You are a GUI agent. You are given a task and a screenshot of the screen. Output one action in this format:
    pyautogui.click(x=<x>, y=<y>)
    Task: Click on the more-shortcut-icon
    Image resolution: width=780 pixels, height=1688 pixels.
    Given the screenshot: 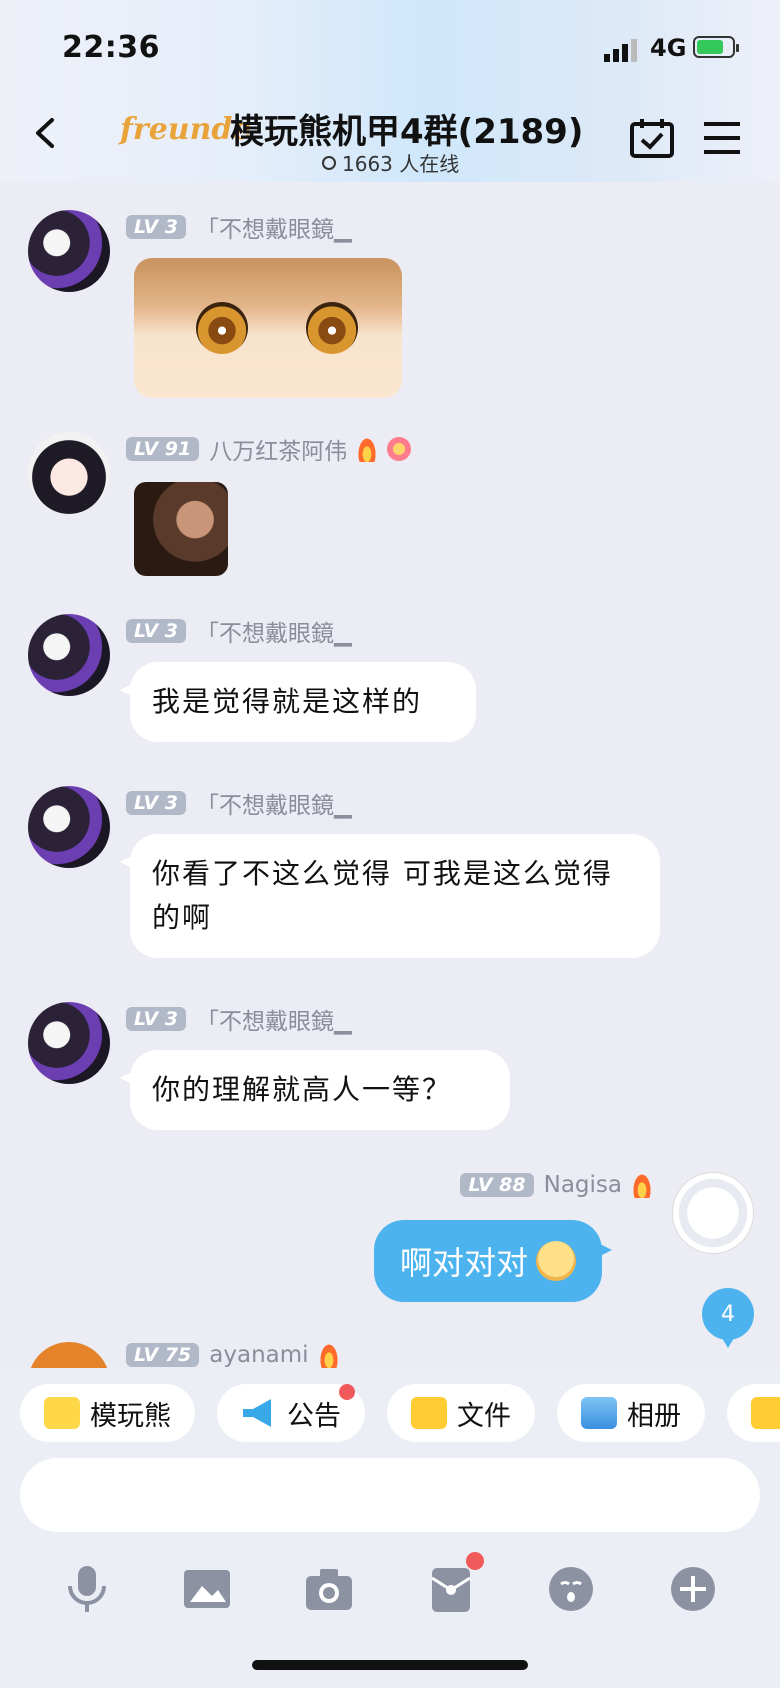 What is the action you would take?
    pyautogui.click(x=765, y=1413)
    